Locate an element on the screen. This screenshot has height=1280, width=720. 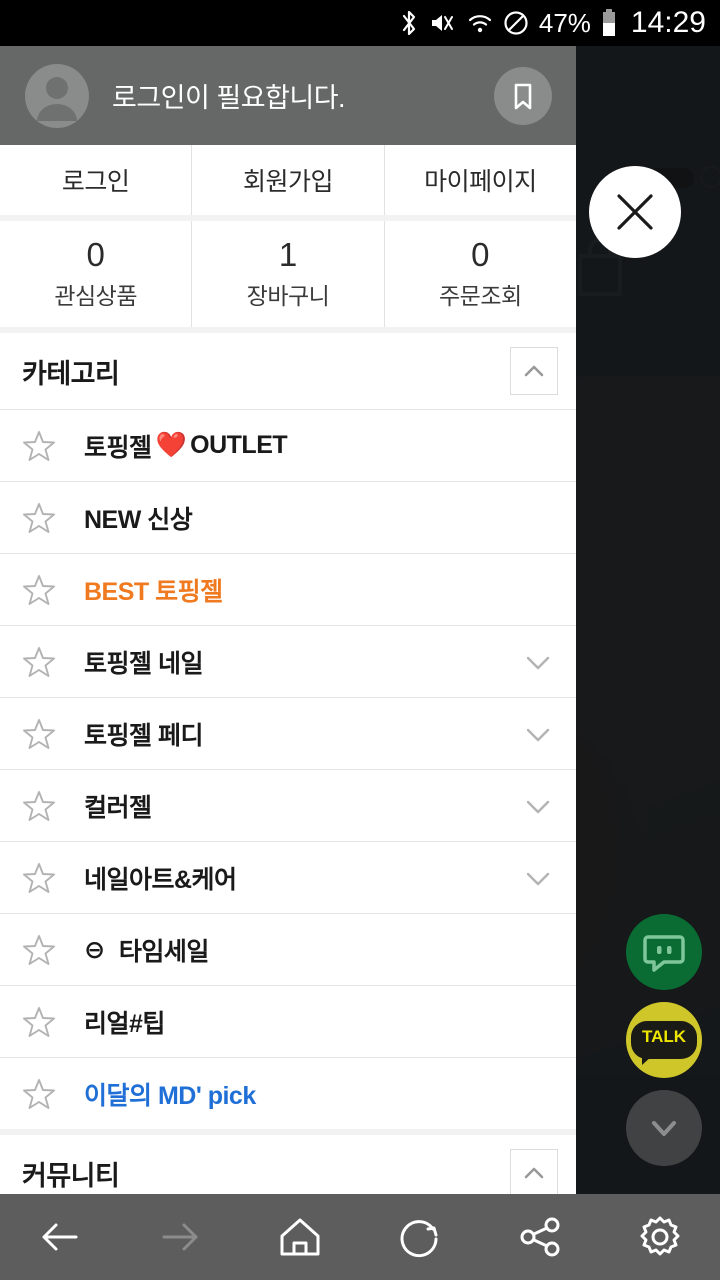
list-item: ⊖ 타임세일 is located at coordinates (288, 949).